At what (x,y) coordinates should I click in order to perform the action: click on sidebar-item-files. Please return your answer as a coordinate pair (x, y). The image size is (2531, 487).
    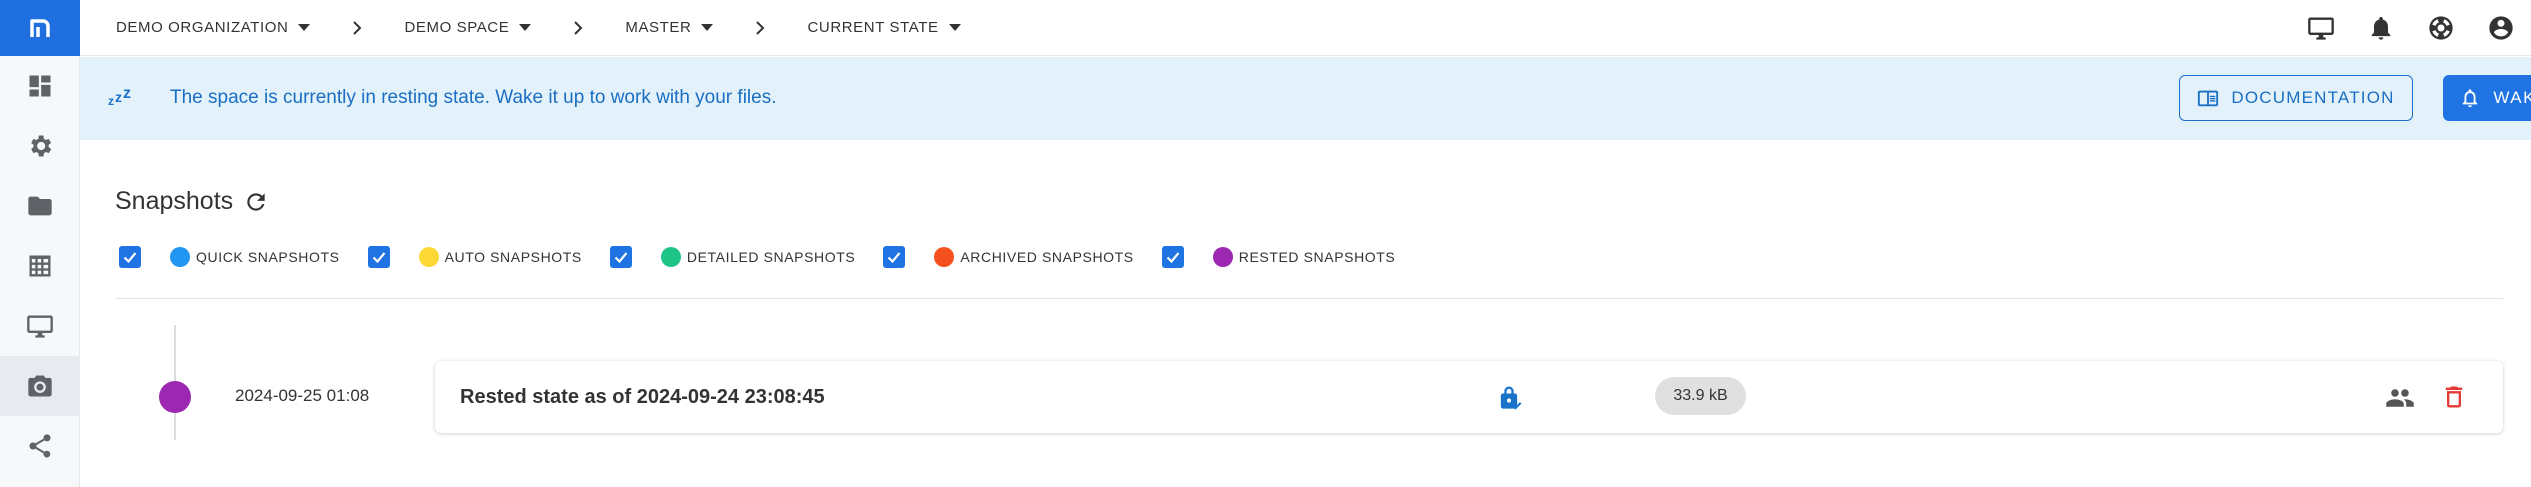
    Looking at the image, I should click on (40, 206).